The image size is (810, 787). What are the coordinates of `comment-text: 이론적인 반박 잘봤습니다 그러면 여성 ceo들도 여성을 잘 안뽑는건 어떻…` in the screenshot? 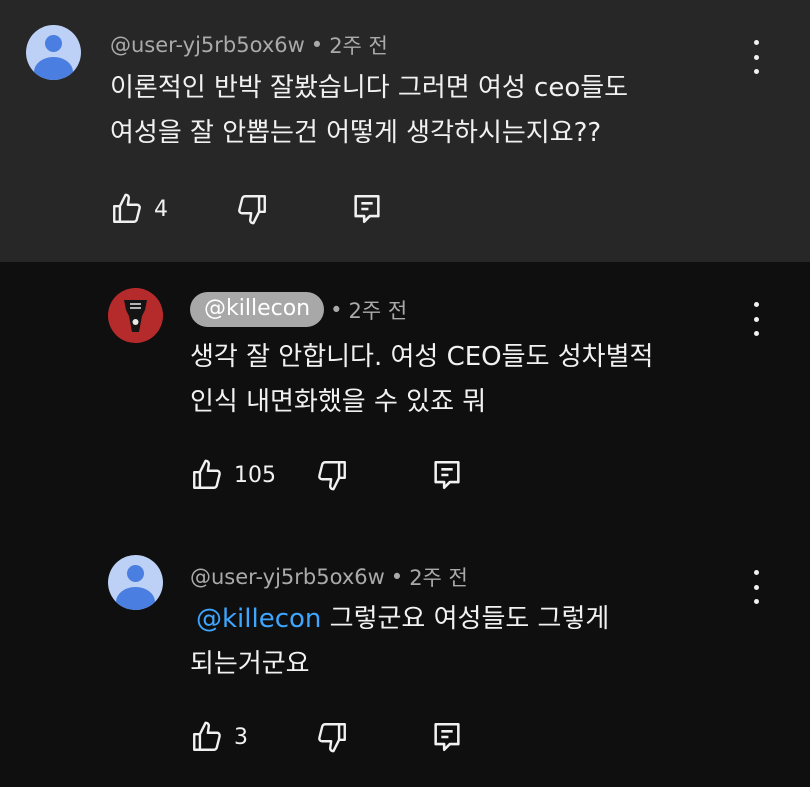 It's located at (369, 111).